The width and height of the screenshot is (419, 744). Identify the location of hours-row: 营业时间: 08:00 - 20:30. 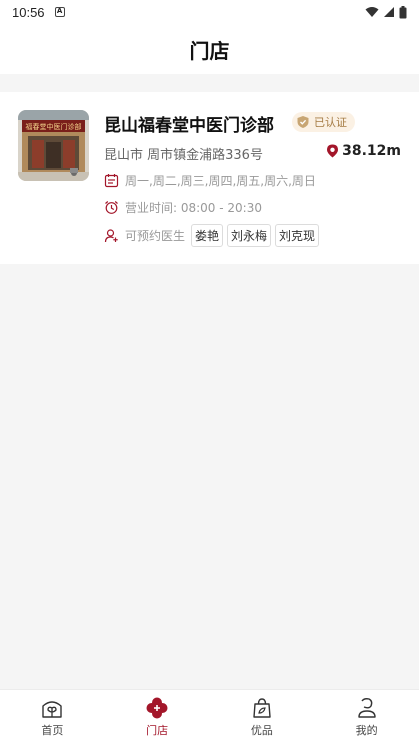
(183, 207).